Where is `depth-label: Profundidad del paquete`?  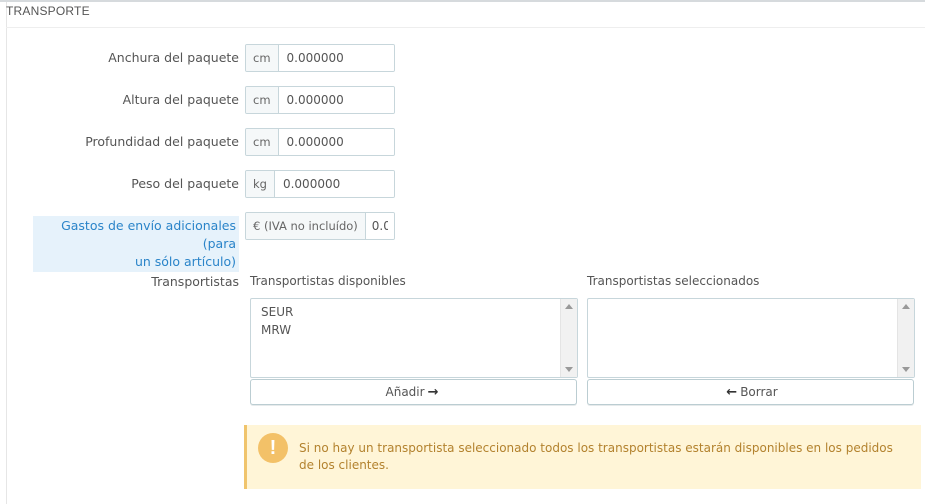
depth-label: Profundidad del paquete is located at coordinates (162, 141).